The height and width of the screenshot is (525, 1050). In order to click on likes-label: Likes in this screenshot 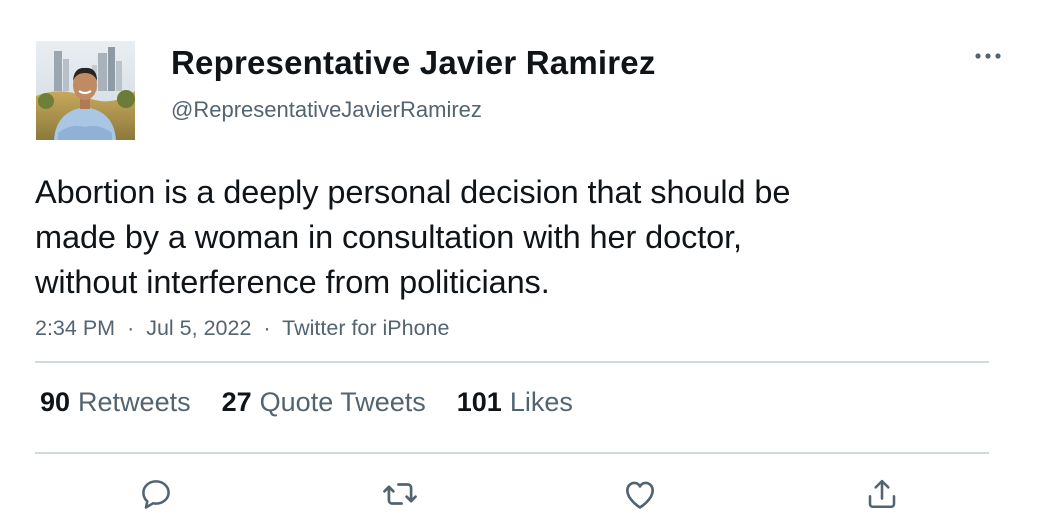, I will do `click(541, 402)`.